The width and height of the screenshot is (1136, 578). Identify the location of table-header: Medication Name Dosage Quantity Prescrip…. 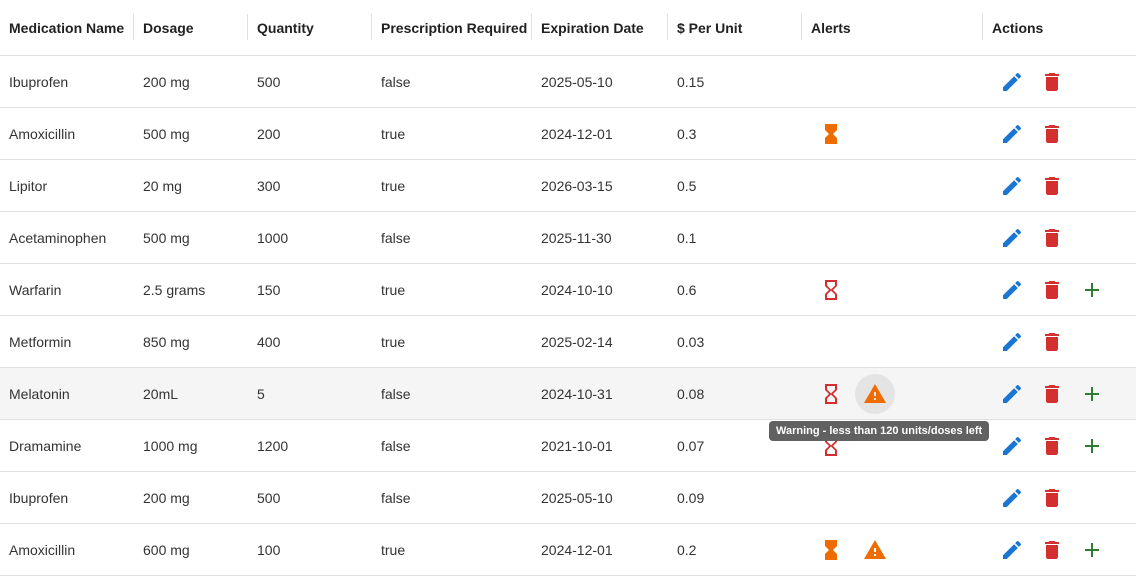
(568, 28).